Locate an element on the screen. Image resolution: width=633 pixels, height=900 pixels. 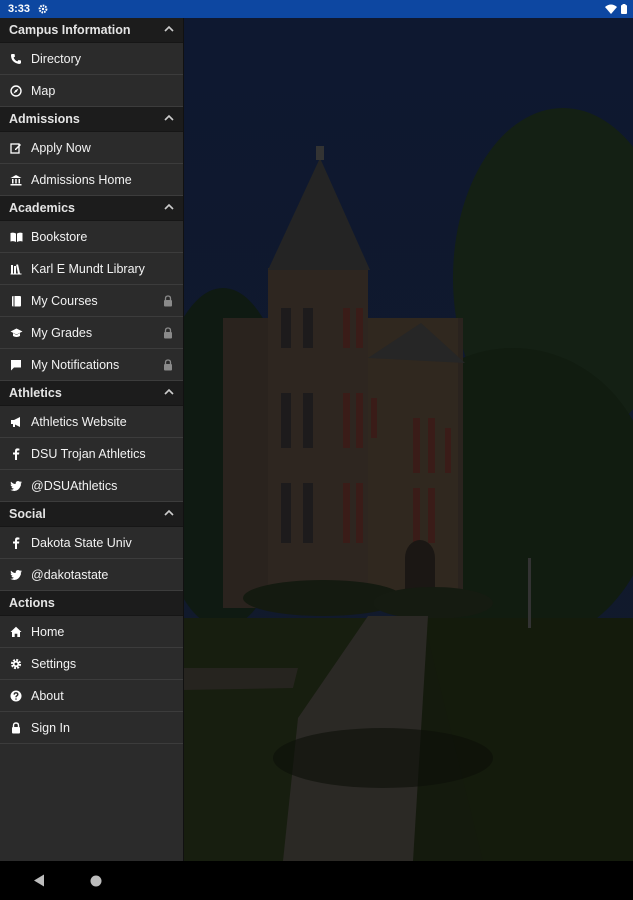
home-icon is located at coordinates (16, 632).